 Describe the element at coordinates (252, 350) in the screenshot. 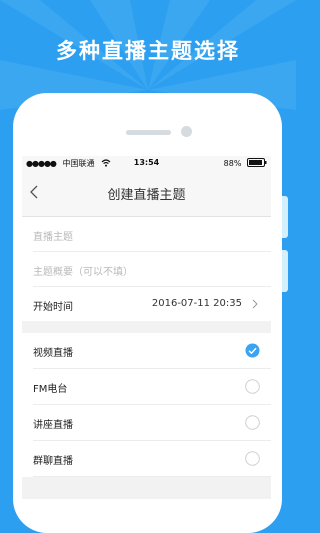

I see `checked-circle-icon` at that location.